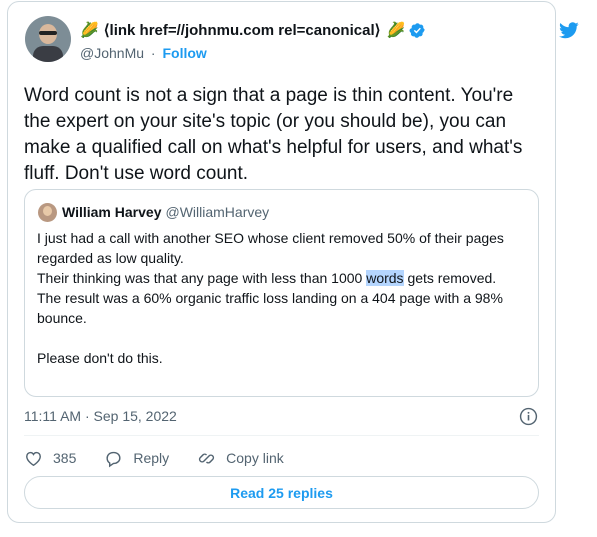 The width and height of the screenshot is (597, 537). I want to click on tweet-timestamp: 11:11 AM · Sep 15, 2022, so click(100, 416).